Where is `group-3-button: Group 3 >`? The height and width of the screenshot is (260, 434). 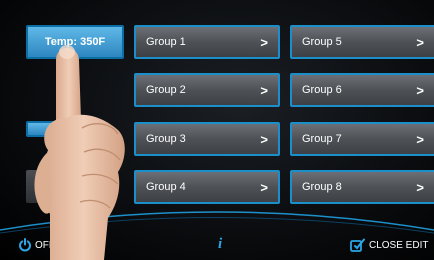 group-3-button: Group 3 > is located at coordinates (207, 139).